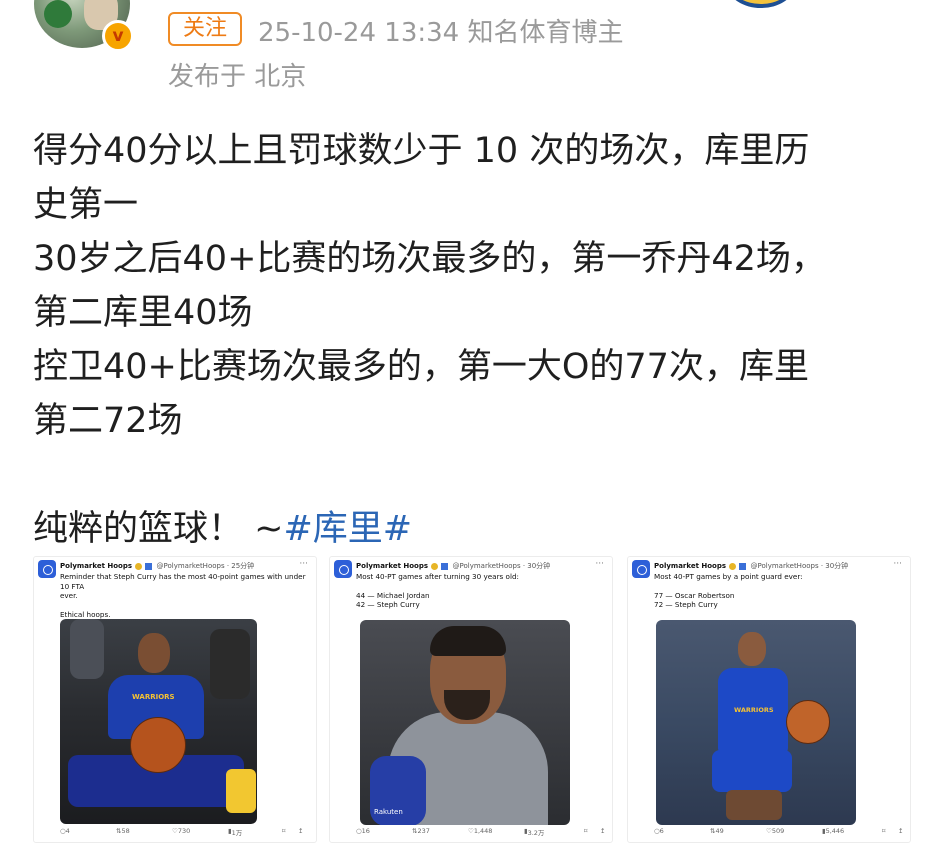 This screenshot has height=854, width=935. What do you see at coordinates (158, 529) in the screenshot?
I see `closing-text: 纯粹的篮球！ ~` at bounding box center [158, 529].